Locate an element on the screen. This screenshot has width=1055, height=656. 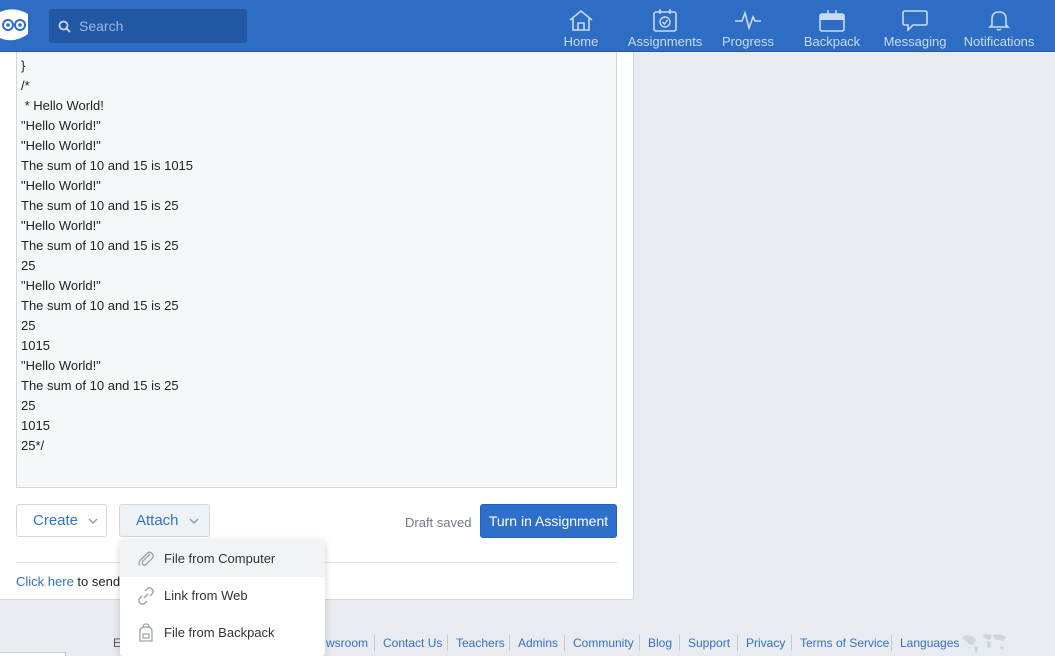
text-line: 25*/ is located at coordinates (33, 445).